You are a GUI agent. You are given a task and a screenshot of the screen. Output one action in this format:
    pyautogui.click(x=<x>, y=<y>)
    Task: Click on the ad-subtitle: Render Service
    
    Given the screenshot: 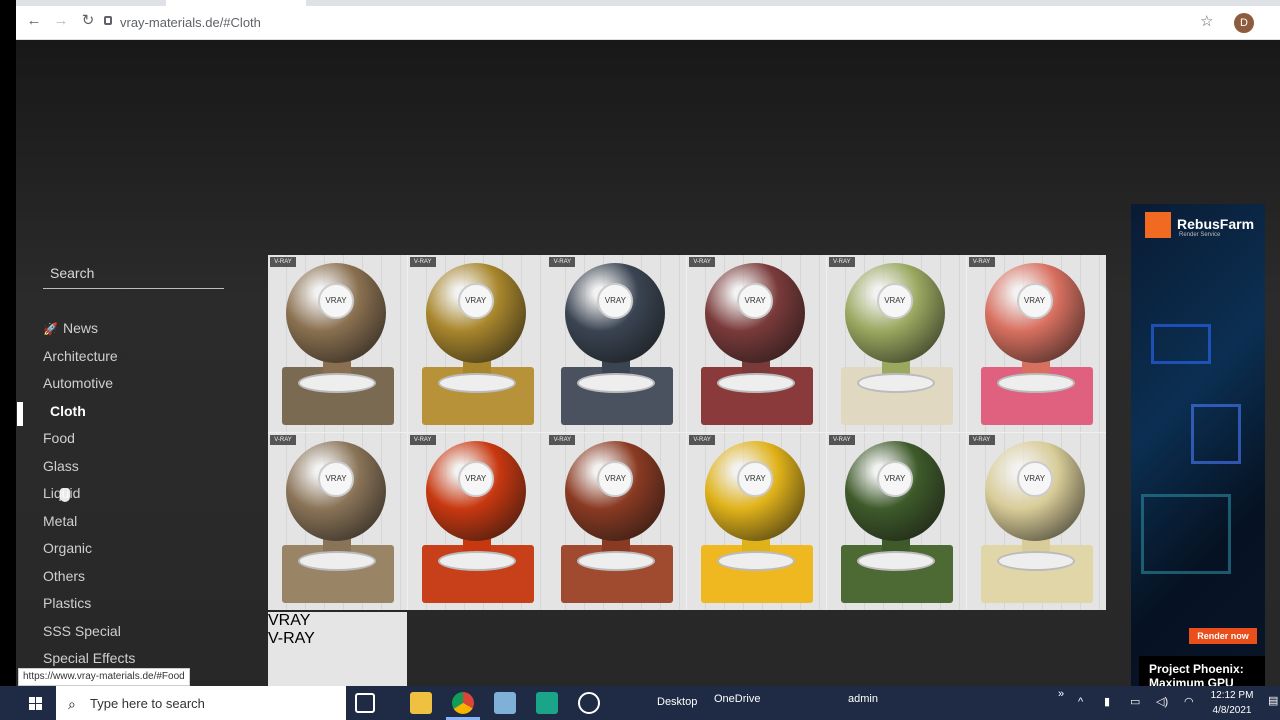 What is the action you would take?
    pyautogui.click(x=1200, y=235)
    